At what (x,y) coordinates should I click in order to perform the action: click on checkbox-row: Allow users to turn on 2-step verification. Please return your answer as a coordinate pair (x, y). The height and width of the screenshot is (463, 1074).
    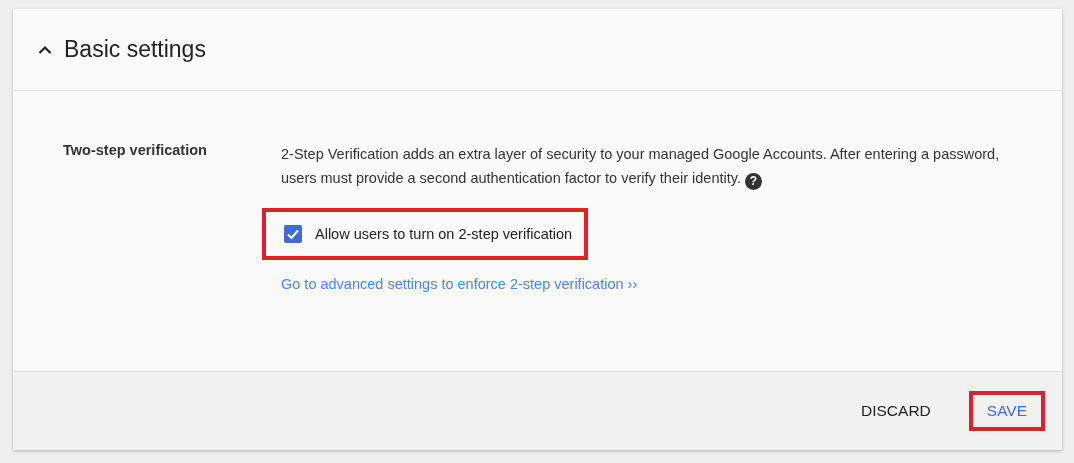
    Looking at the image, I should click on (425, 234).